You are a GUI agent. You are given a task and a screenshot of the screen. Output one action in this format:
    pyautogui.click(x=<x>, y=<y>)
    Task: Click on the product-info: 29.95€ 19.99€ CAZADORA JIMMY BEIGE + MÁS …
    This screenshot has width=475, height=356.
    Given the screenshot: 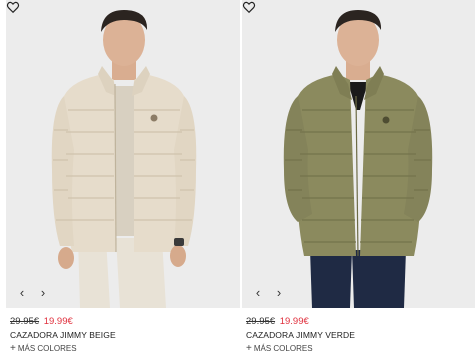 What is the action you would take?
    pyautogui.click(x=125, y=335)
    